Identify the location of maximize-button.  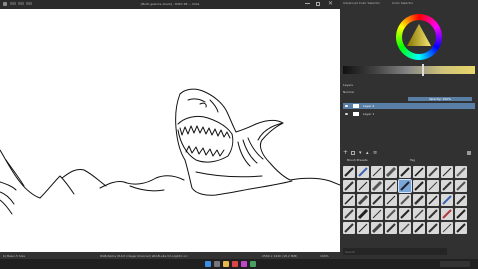
(318, 4).